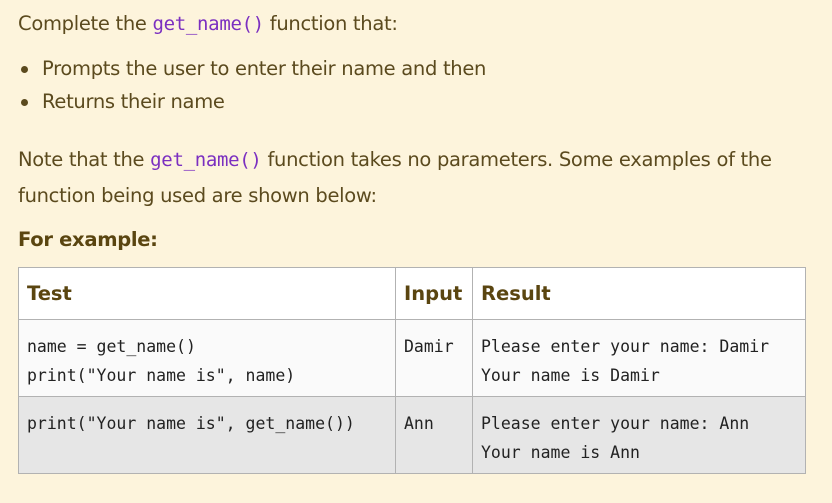  What do you see at coordinates (434, 293) in the screenshot?
I see `header-input: Input` at bounding box center [434, 293].